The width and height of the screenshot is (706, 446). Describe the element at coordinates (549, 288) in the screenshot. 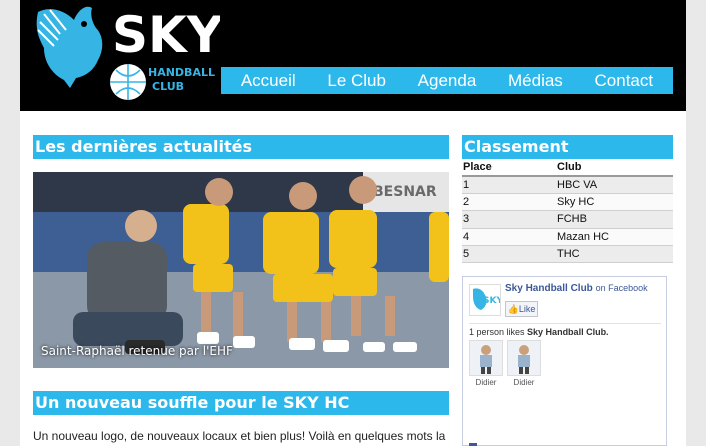

I see `fb-page-name-link: Sky Handball Club` at that location.